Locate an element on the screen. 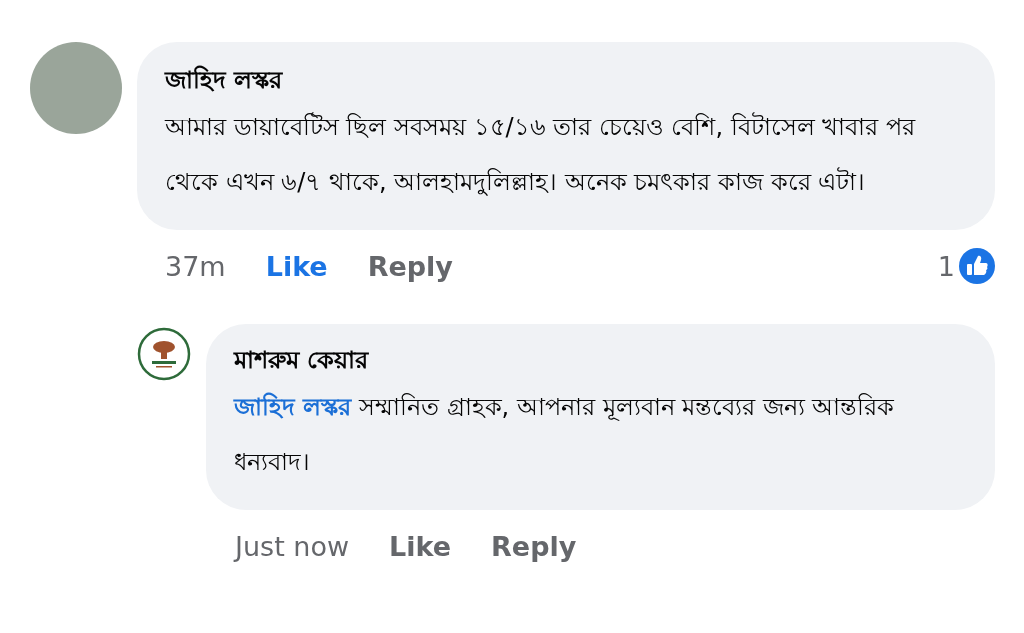 Image resolution: width=1024 pixels, height=633 pixels. reaction-count: 1 is located at coordinates (946, 266).